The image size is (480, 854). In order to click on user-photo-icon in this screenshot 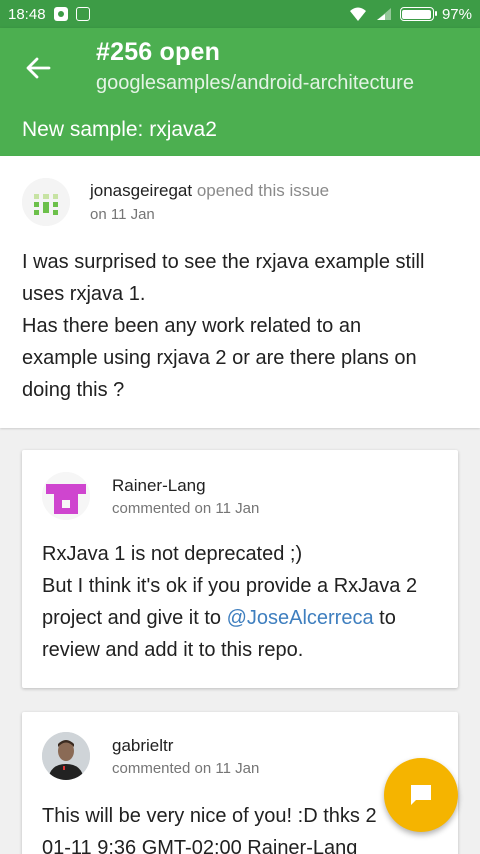, I will do `click(66, 756)`.